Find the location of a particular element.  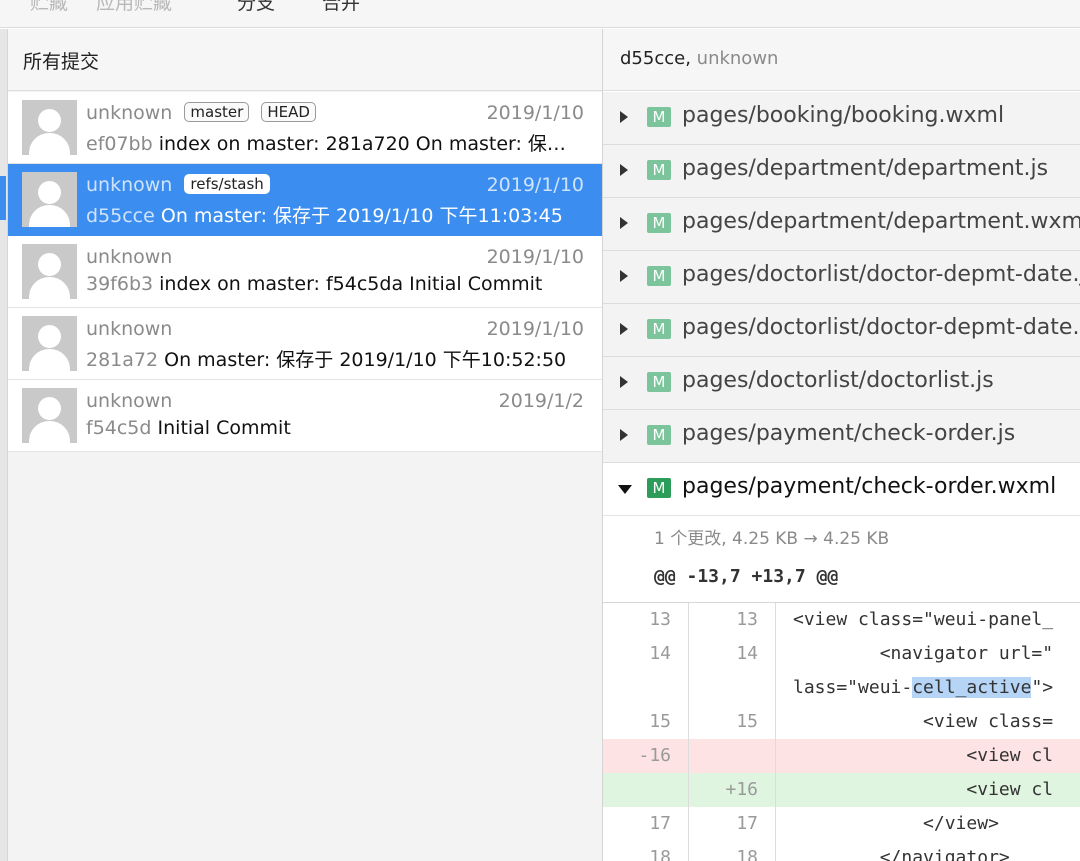

stash-button: 贮藏 is located at coordinates (49, 7).